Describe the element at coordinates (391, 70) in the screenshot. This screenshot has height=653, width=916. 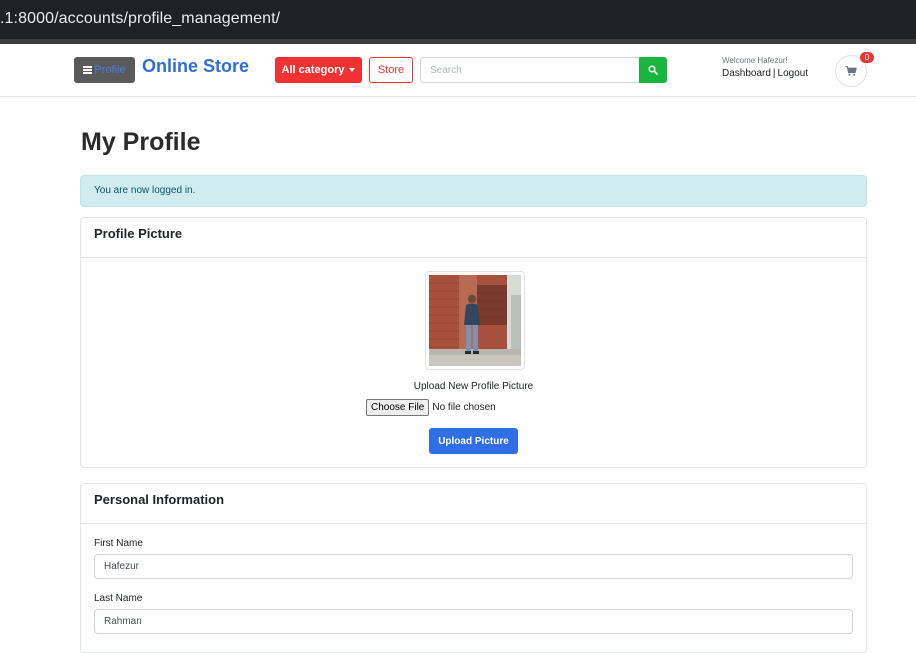
I see `store-button: Store` at that location.